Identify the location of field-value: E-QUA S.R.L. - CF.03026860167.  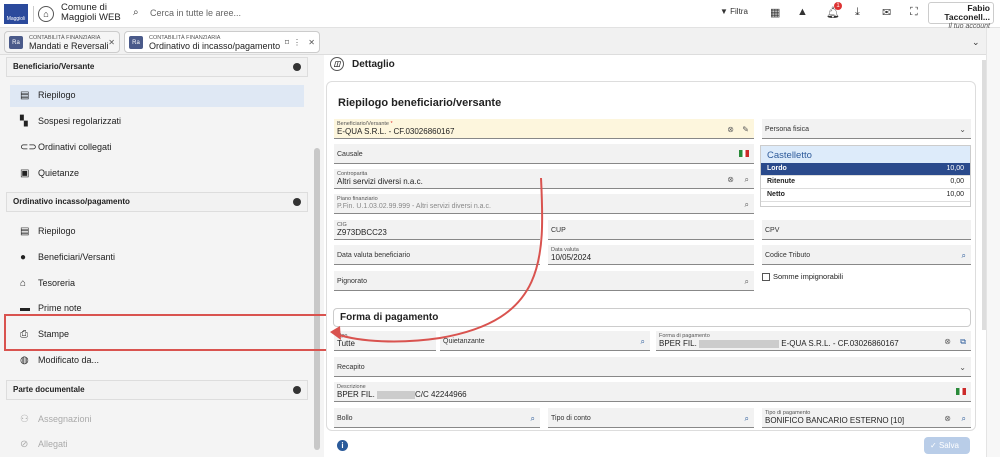
(396, 131).